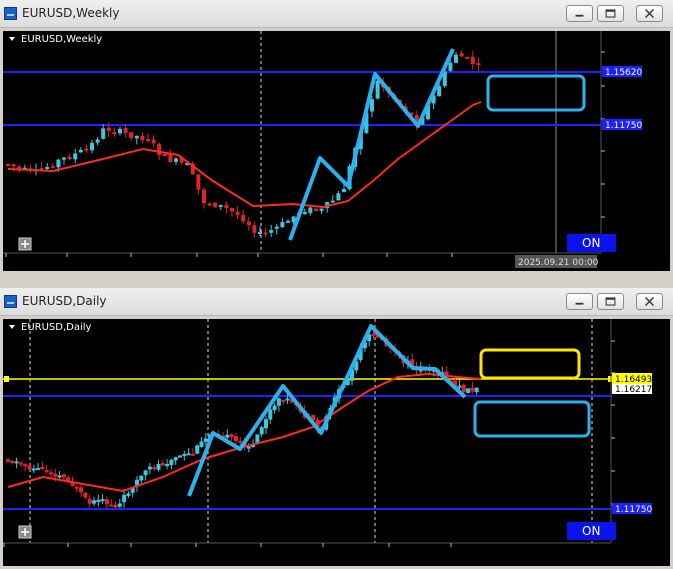  I want to click on bid-price-text: 1.16217, so click(633, 390).